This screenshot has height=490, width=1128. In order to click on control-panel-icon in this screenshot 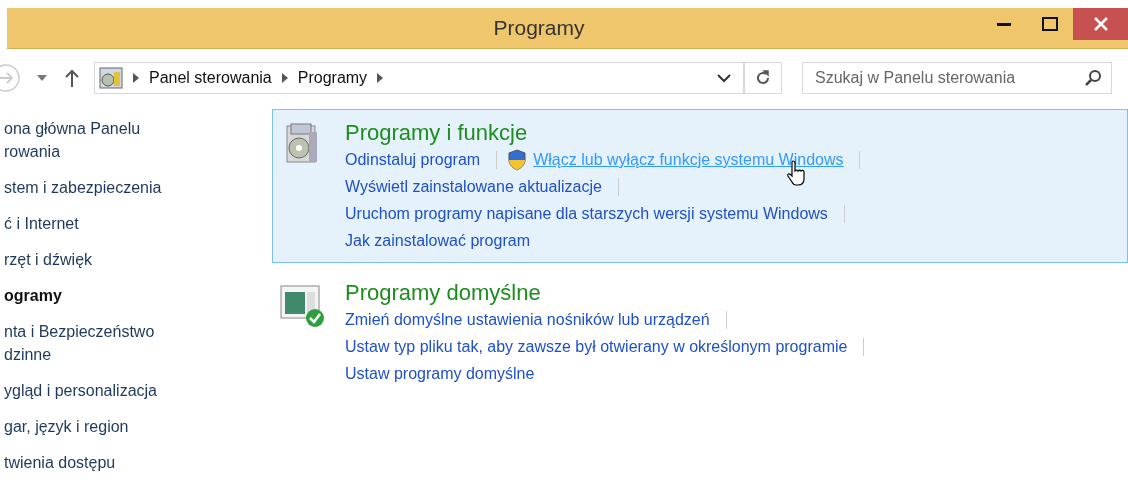, I will do `click(111, 78)`.